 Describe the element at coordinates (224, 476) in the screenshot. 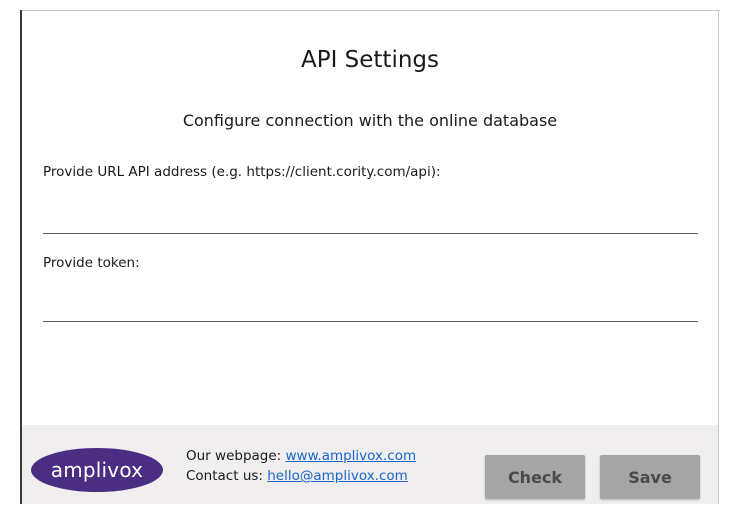

I see `contact-label: Contact us:` at that location.